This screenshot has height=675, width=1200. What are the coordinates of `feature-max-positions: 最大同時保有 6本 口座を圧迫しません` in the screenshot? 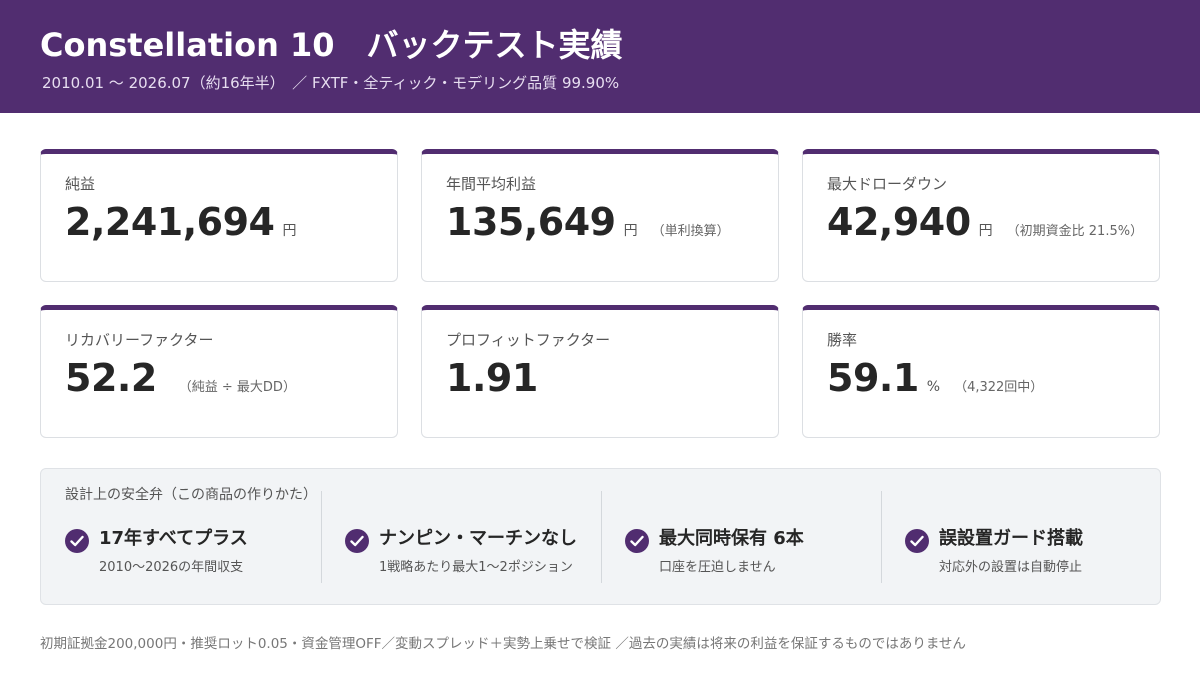 It's located at (755, 559).